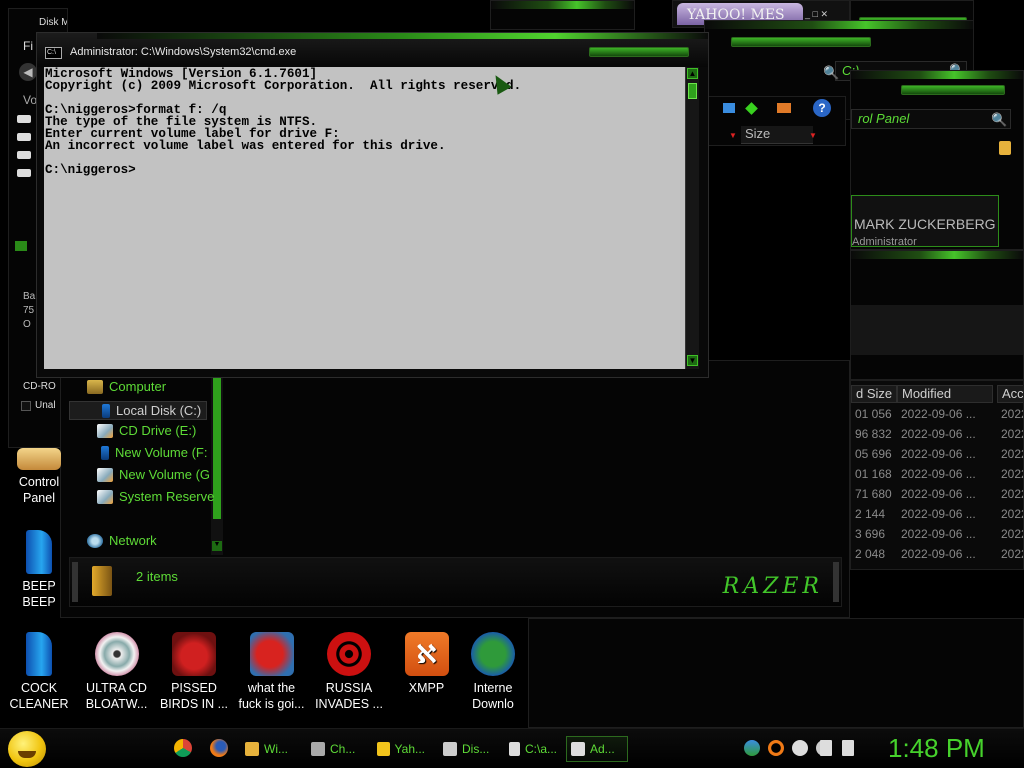 This screenshot has height=768, width=1024. I want to click on clock: 1:48 PM, so click(936, 748).